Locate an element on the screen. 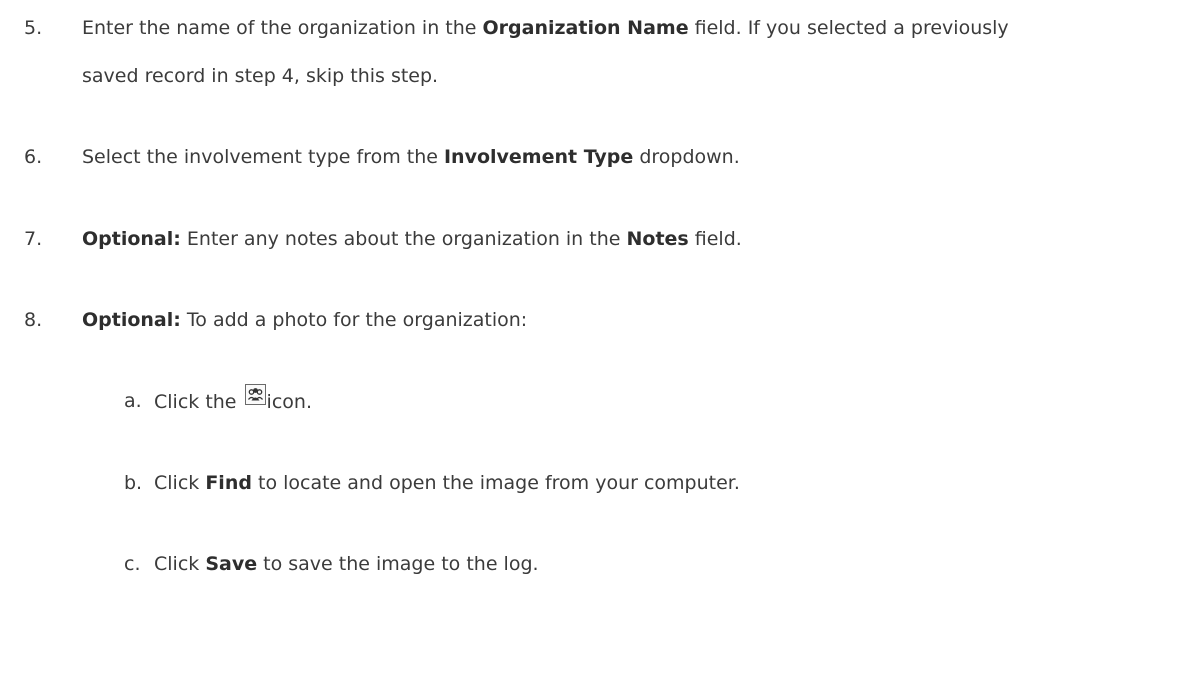 The width and height of the screenshot is (1187, 698). button-name-find: Find is located at coordinates (228, 483).